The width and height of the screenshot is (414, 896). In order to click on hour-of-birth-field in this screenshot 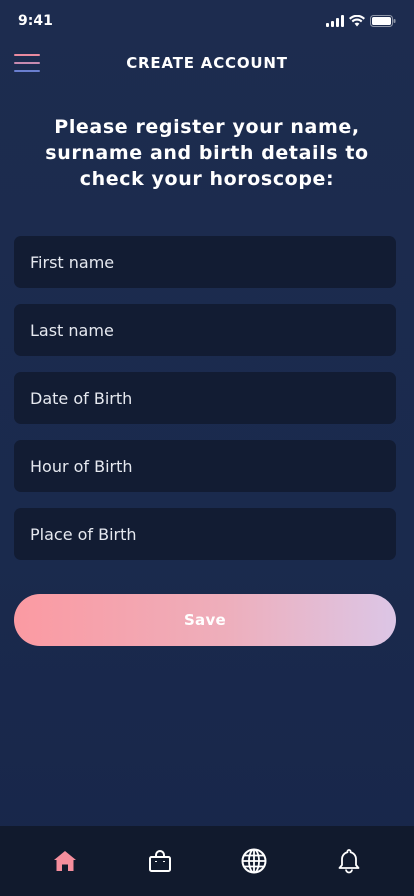, I will do `click(205, 466)`.